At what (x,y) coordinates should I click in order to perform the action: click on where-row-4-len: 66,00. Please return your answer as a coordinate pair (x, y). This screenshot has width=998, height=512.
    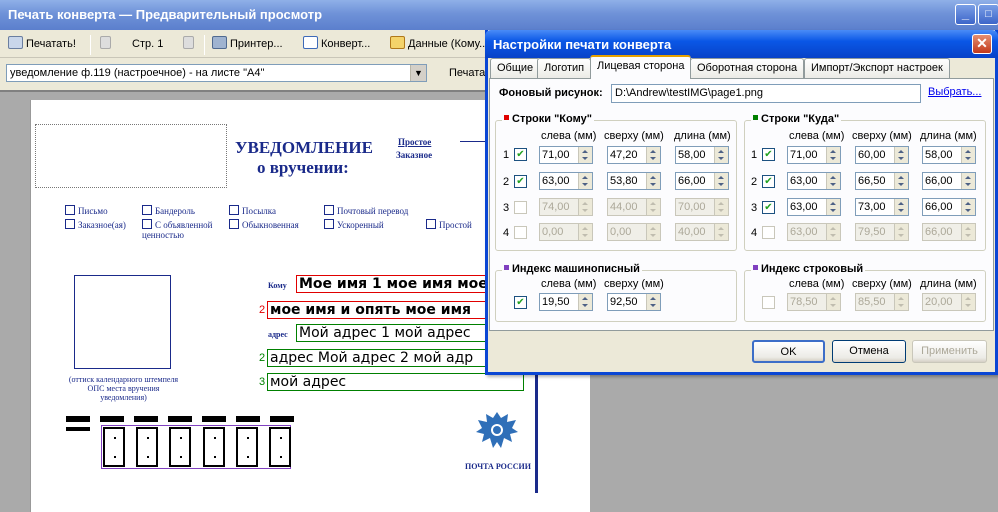
    Looking at the image, I should click on (949, 232).